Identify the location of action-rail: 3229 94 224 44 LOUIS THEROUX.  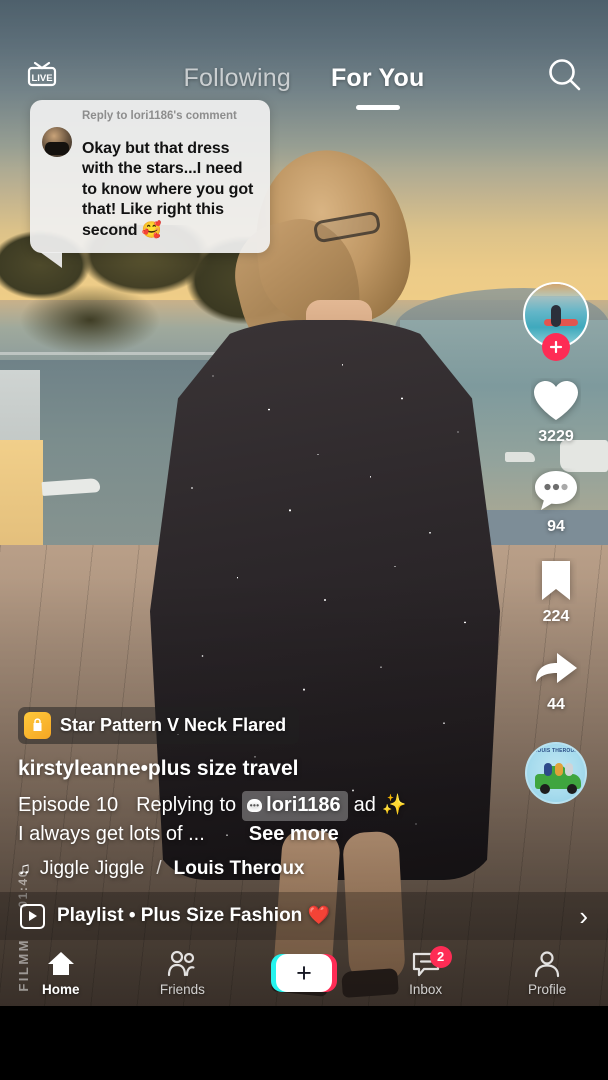
(556, 543).